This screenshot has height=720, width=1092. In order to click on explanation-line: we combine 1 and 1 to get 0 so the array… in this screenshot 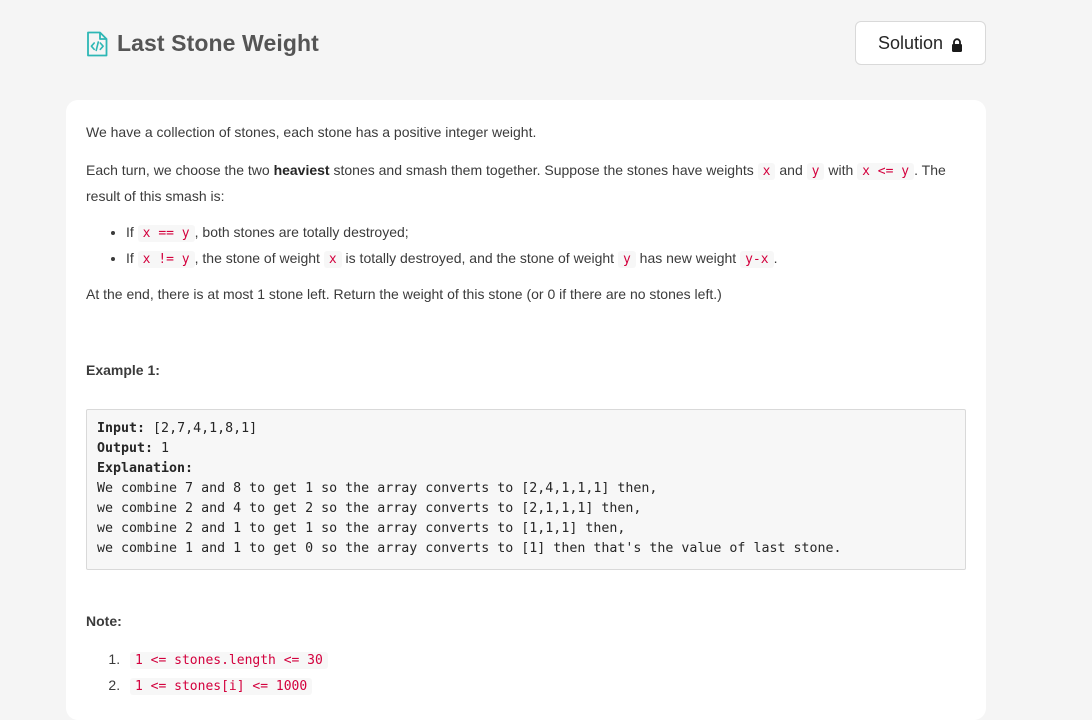, I will do `click(469, 549)`.